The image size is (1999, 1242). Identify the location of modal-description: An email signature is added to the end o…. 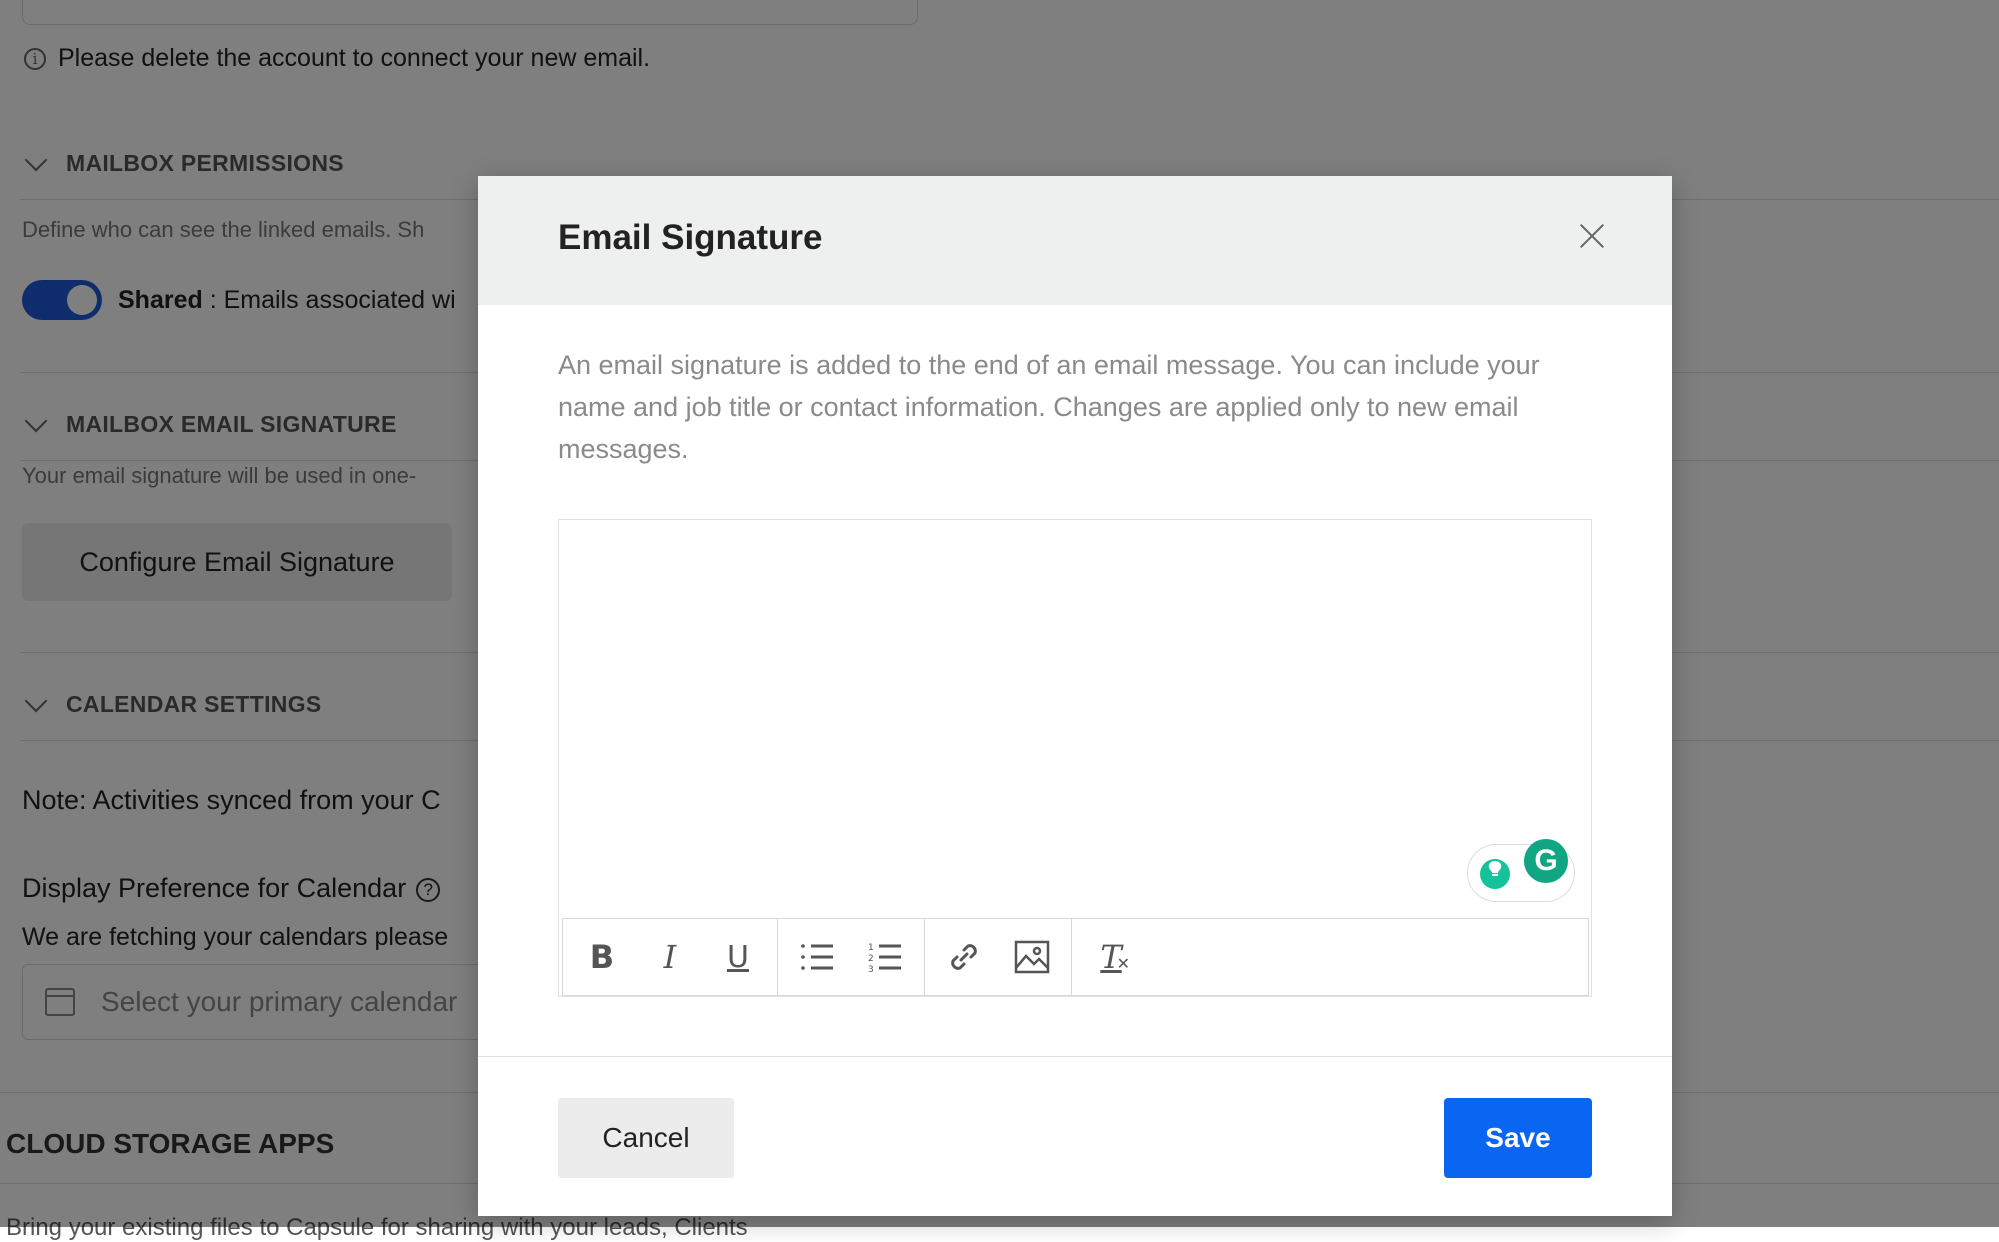
(1049, 407).